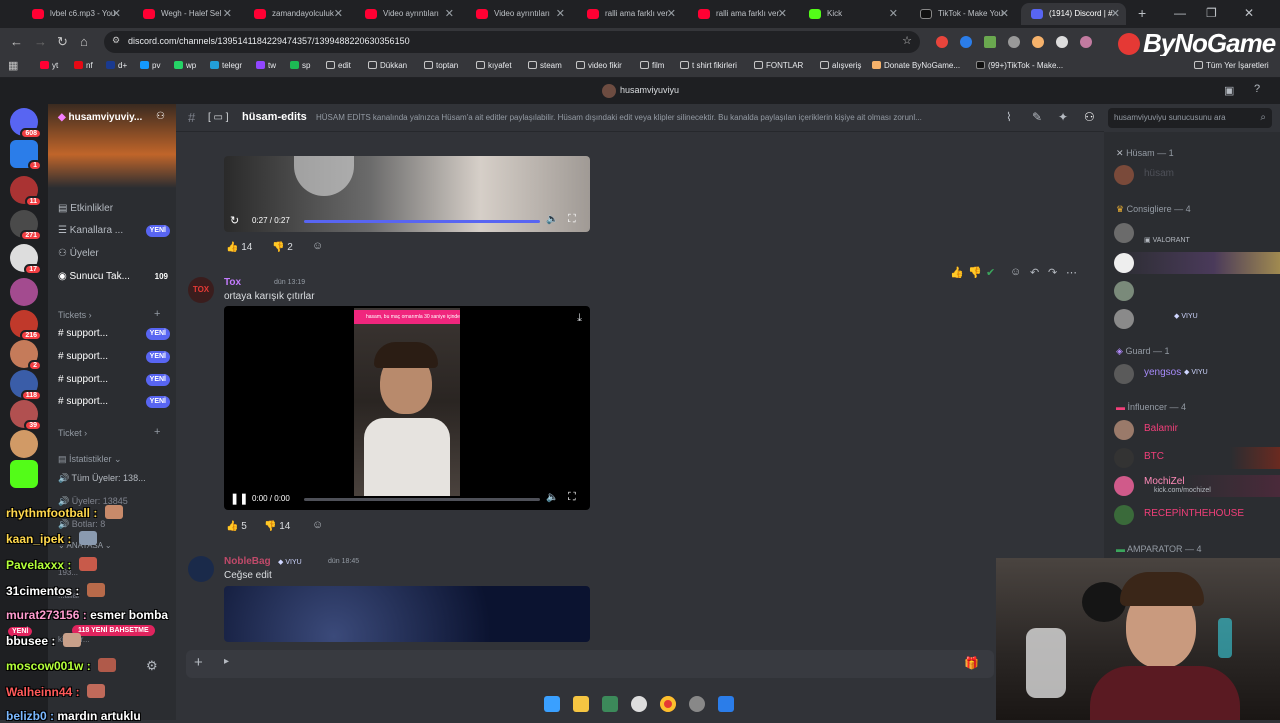 The image size is (1280, 723). What do you see at coordinates (1197, 486) in the screenshot?
I see `member-item: MochiZel kick.com/mochizel` at bounding box center [1197, 486].